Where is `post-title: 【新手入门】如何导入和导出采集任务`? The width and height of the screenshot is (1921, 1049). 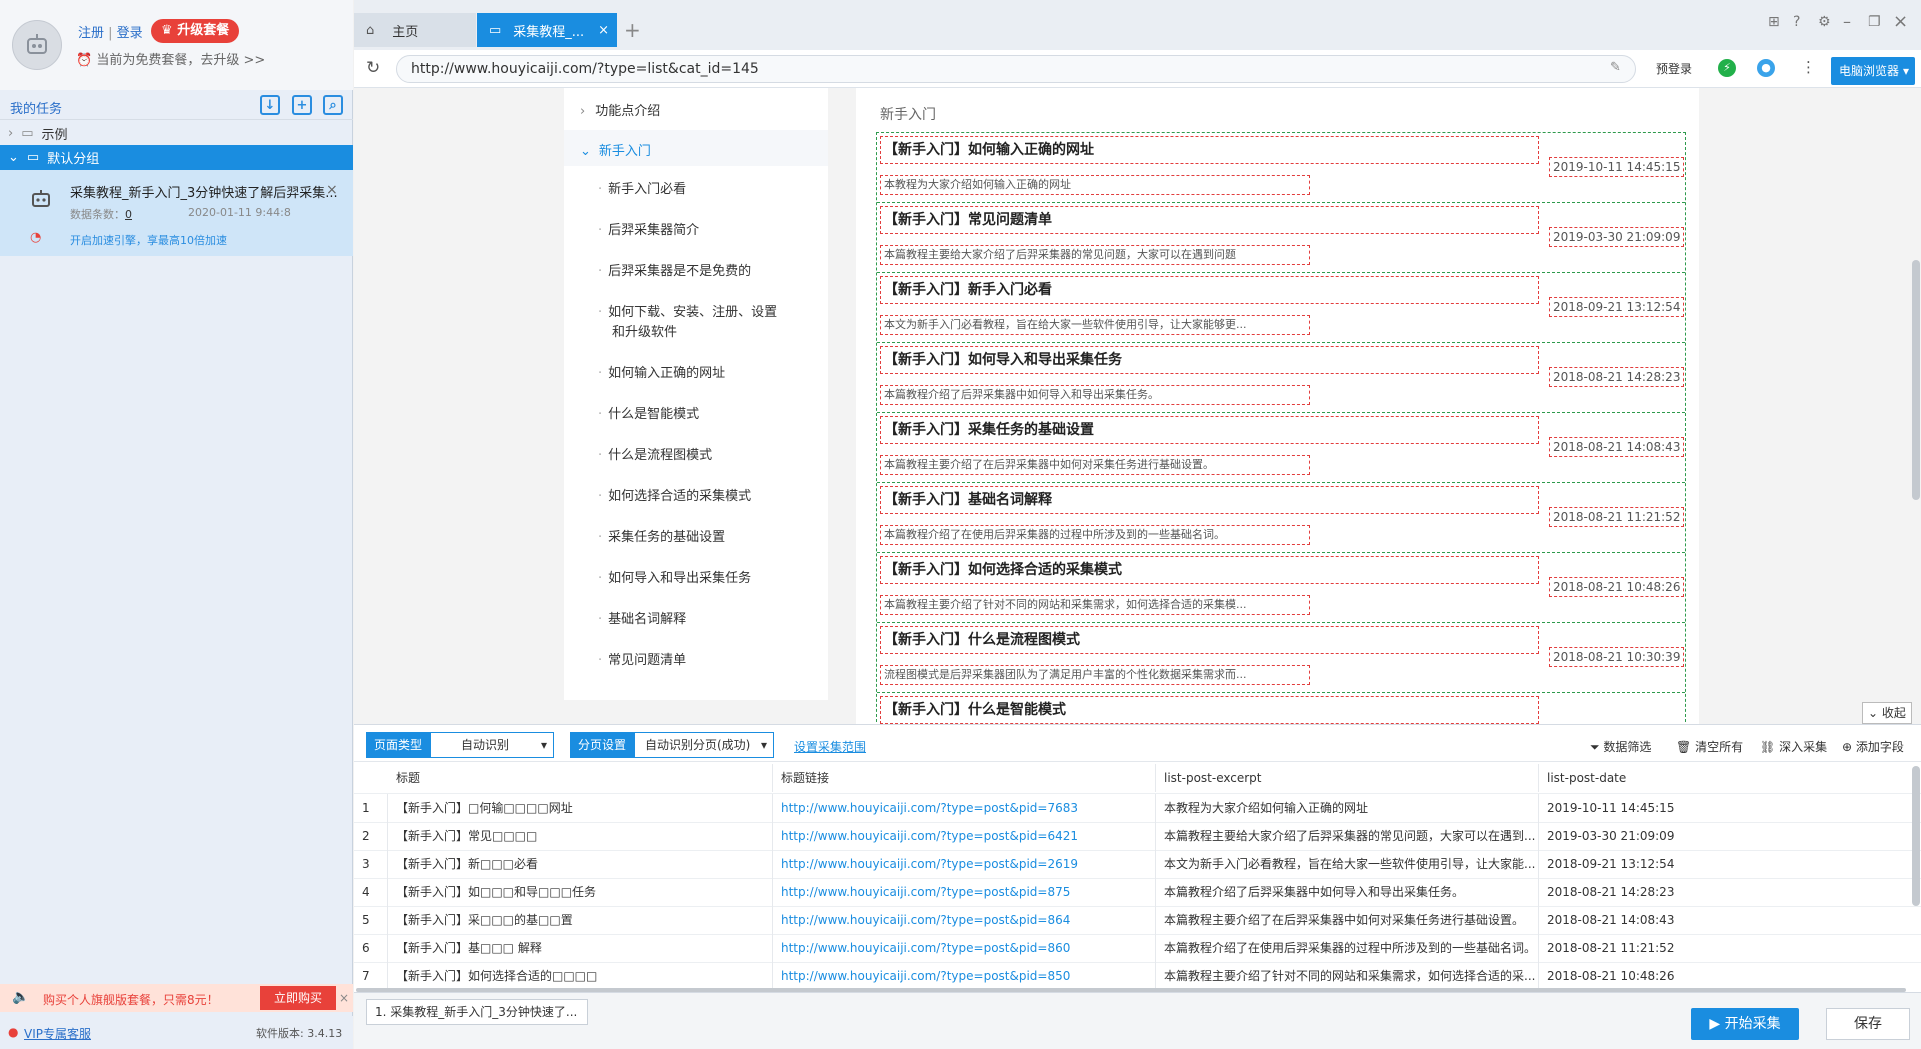 post-title: 【新手入门】如何导入和导出采集任务 is located at coordinates (1209, 360).